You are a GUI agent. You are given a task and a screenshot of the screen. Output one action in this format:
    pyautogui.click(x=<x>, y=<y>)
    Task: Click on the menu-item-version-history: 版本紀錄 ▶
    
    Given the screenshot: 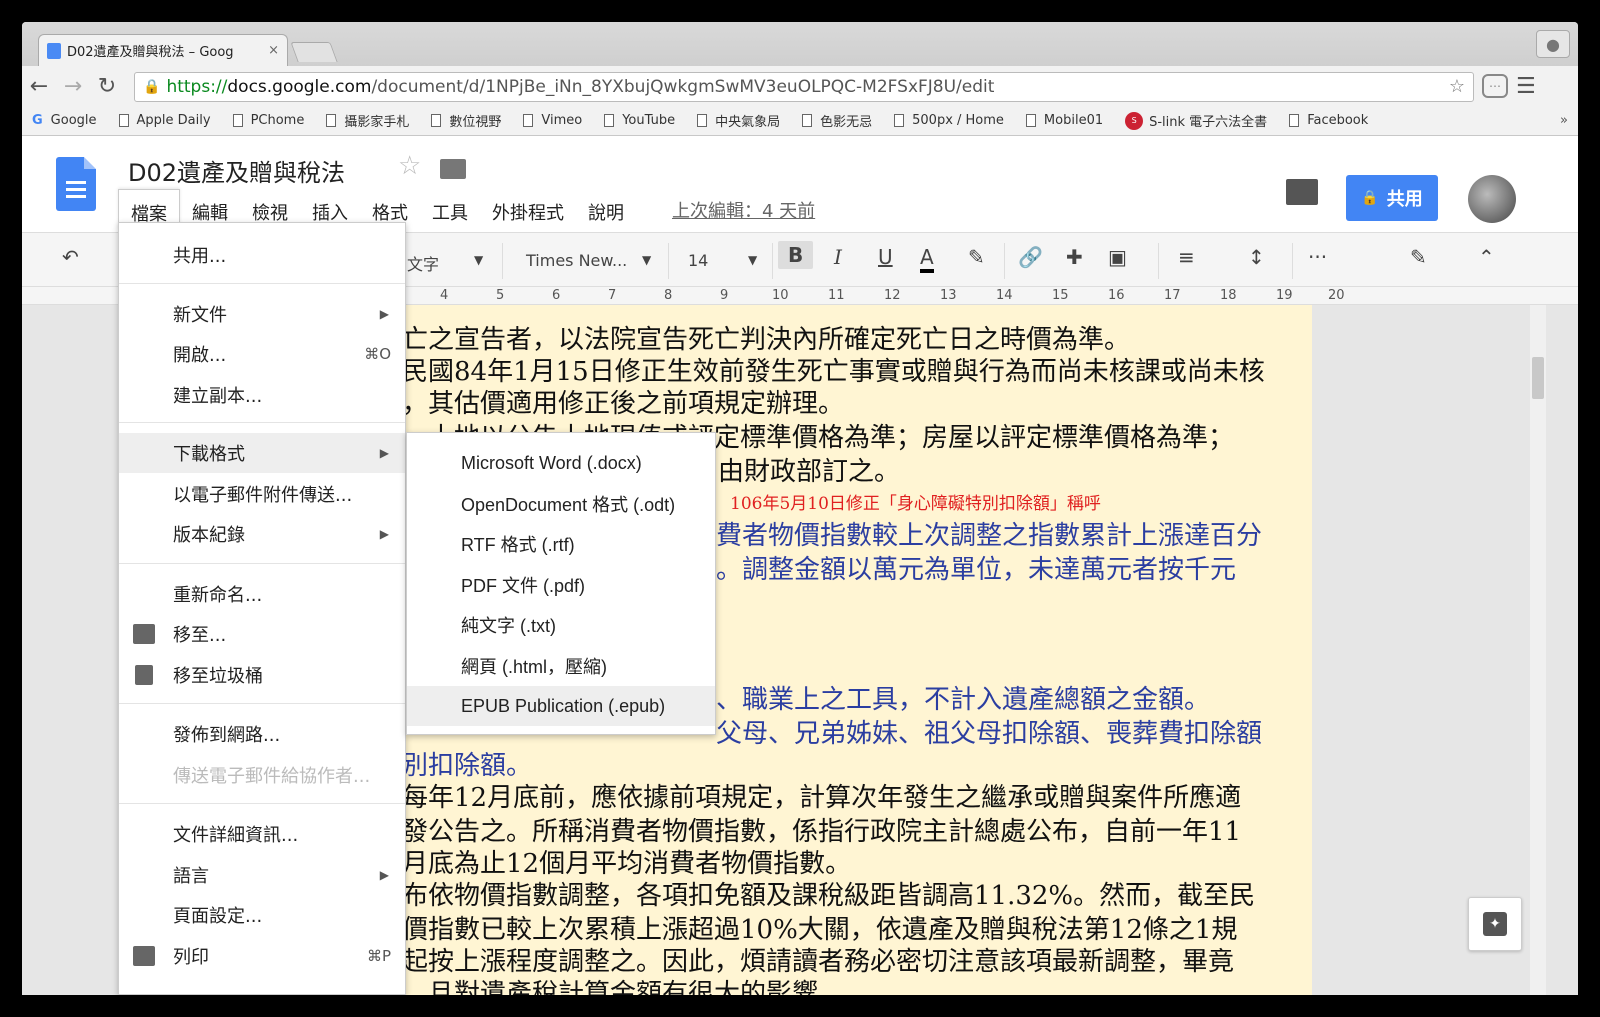 What is the action you would take?
    pyautogui.click(x=262, y=534)
    